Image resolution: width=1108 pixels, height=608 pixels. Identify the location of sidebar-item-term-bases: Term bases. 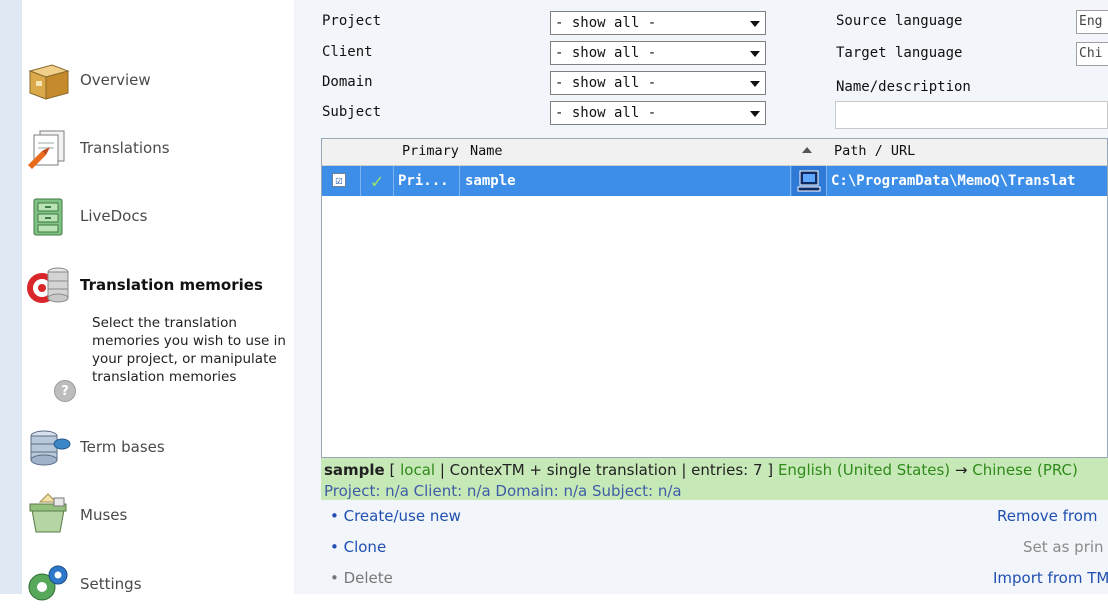
(158, 447).